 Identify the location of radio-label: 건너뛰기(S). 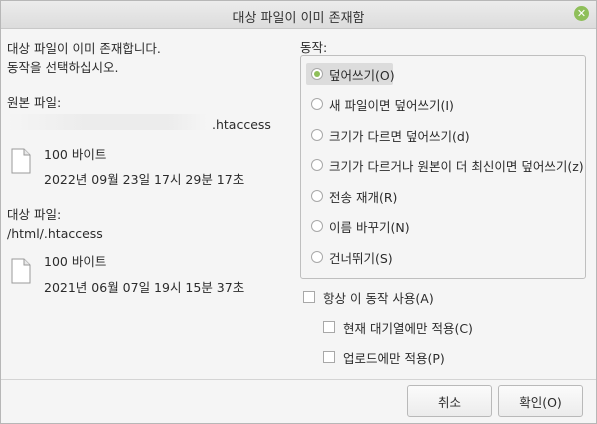
(361, 258).